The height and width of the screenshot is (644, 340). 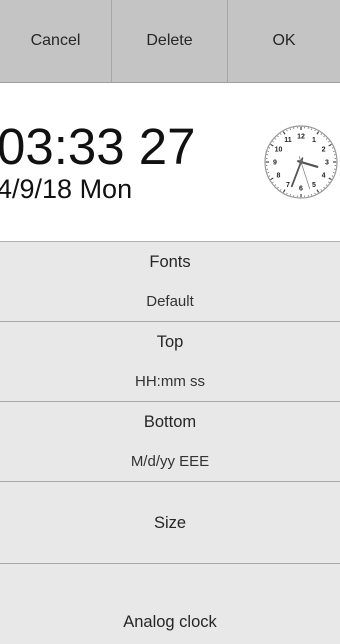 I want to click on clock-number: 2, so click(x=324, y=150).